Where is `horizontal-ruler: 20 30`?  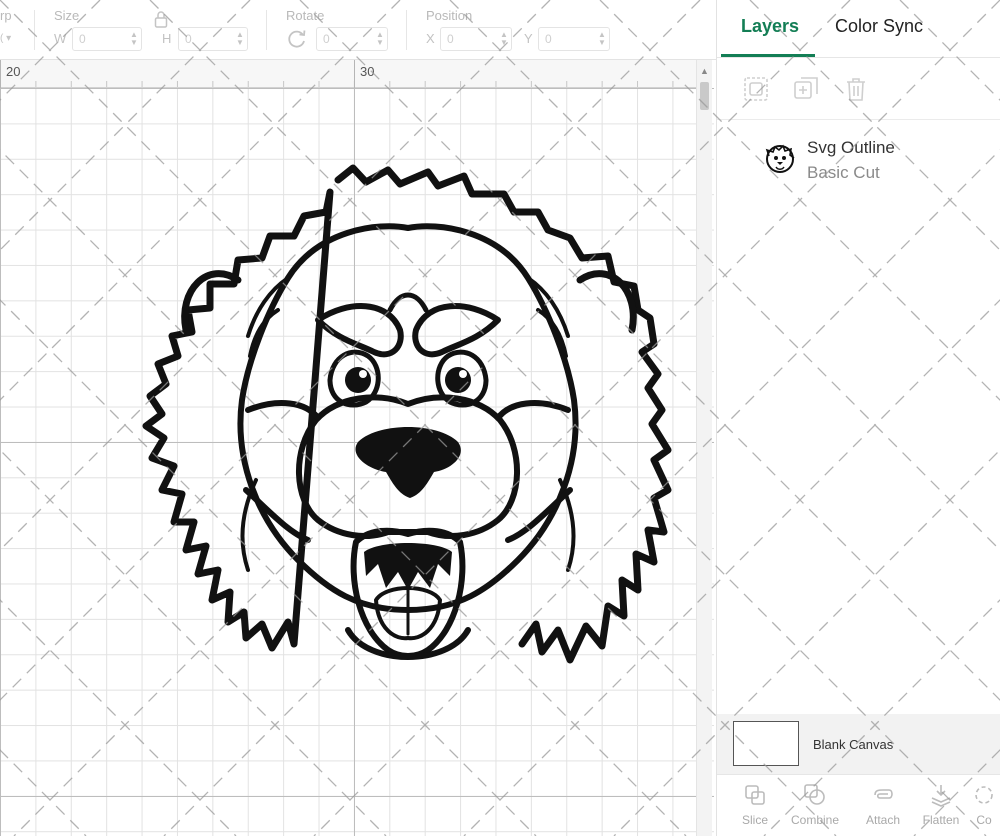
horizontal-ruler: 20 30 is located at coordinates (348, 74).